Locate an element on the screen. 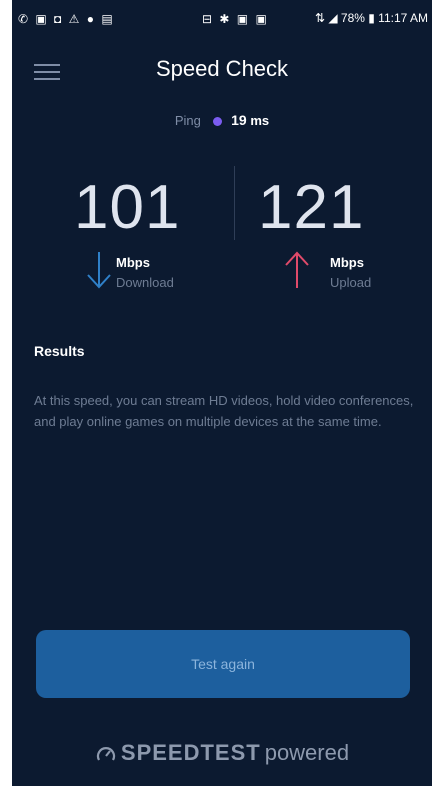 The height and width of the screenshot is (786, 438). ping-row: Ping 19 ms is located at coordinates (222, 120).